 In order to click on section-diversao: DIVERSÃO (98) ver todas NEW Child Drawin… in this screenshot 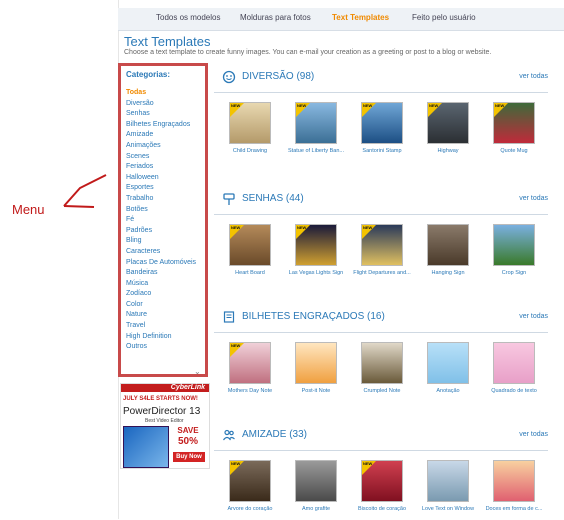, I will do `click(381, 121)`.